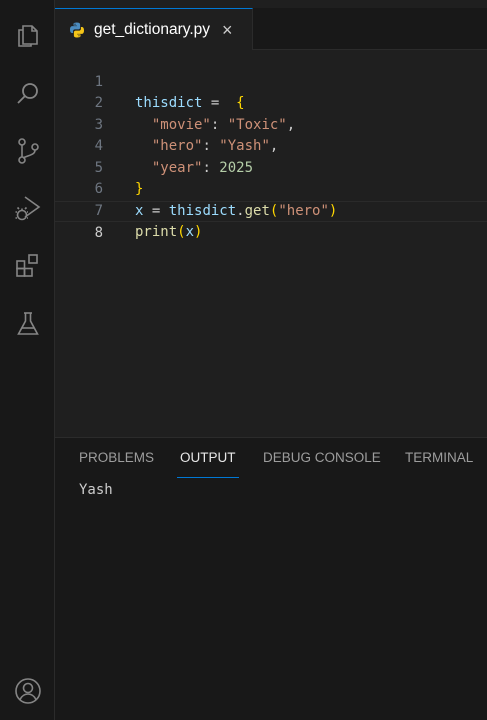 The image size is (487, 720). Describe the element at coordinates (322, 457) in the screenshot. I see `tab-debug-console: DEBUG CONSOLE` at that location.